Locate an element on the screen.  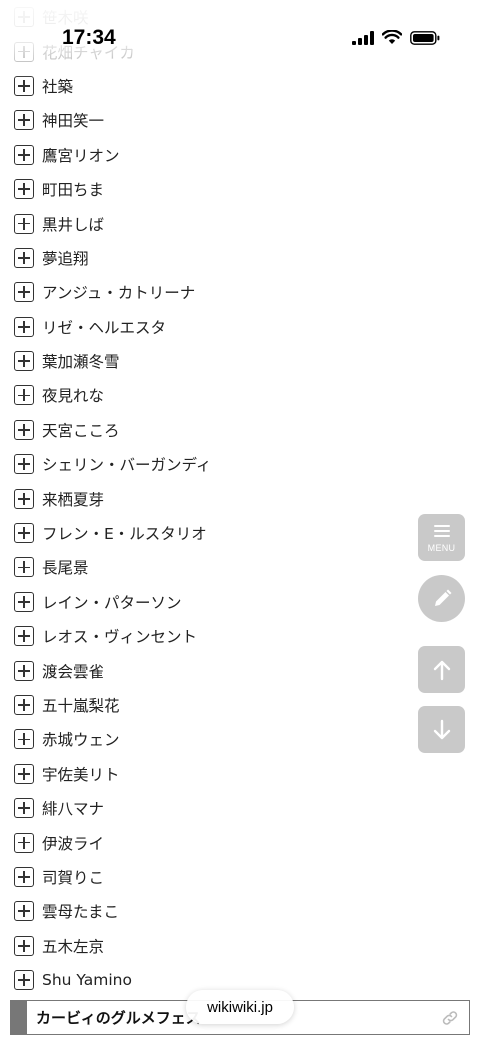
list-item-label: アンジュ・カトリーナ is located at coordinates (119, 293).